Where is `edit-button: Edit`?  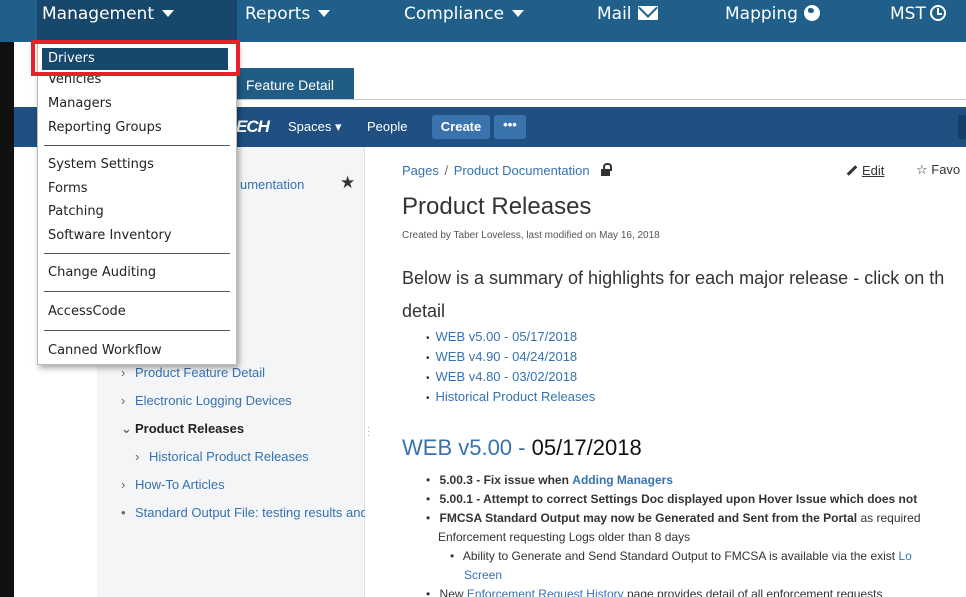
edit-button: Edit is located at coordinates (865, 170).